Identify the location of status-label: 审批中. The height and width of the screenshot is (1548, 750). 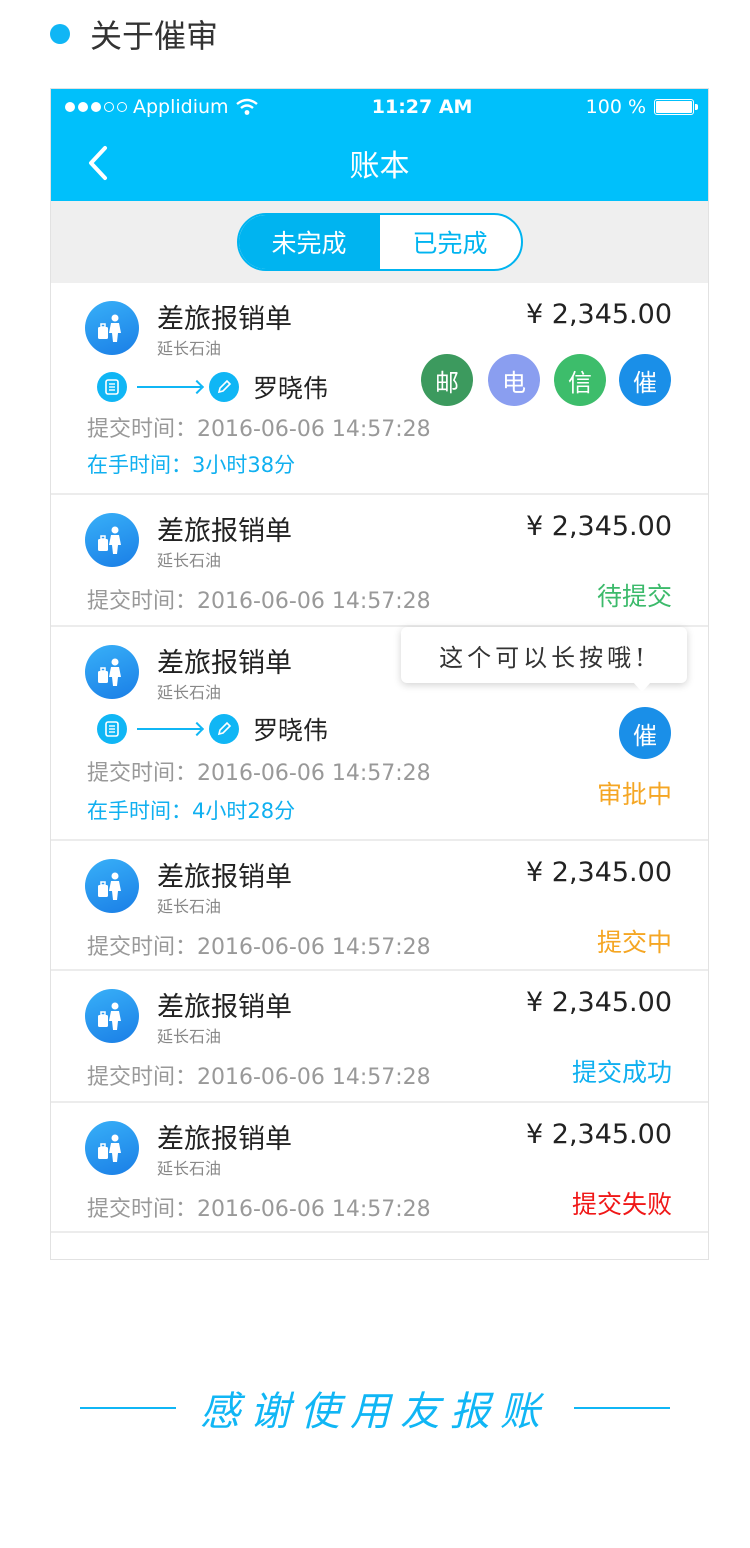
(634, 794).